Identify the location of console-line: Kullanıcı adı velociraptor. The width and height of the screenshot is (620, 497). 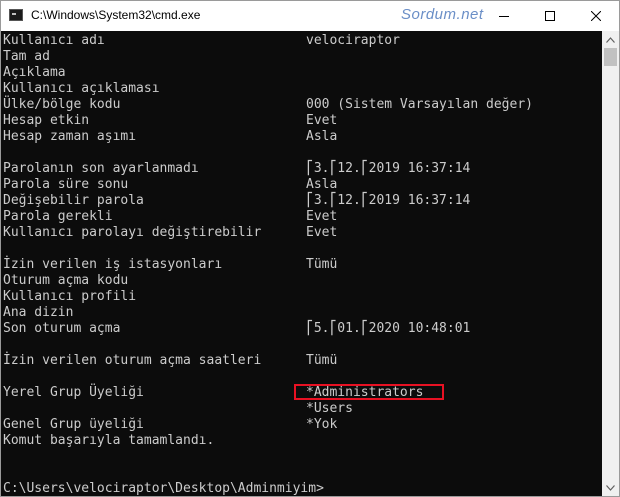
(302, 41).